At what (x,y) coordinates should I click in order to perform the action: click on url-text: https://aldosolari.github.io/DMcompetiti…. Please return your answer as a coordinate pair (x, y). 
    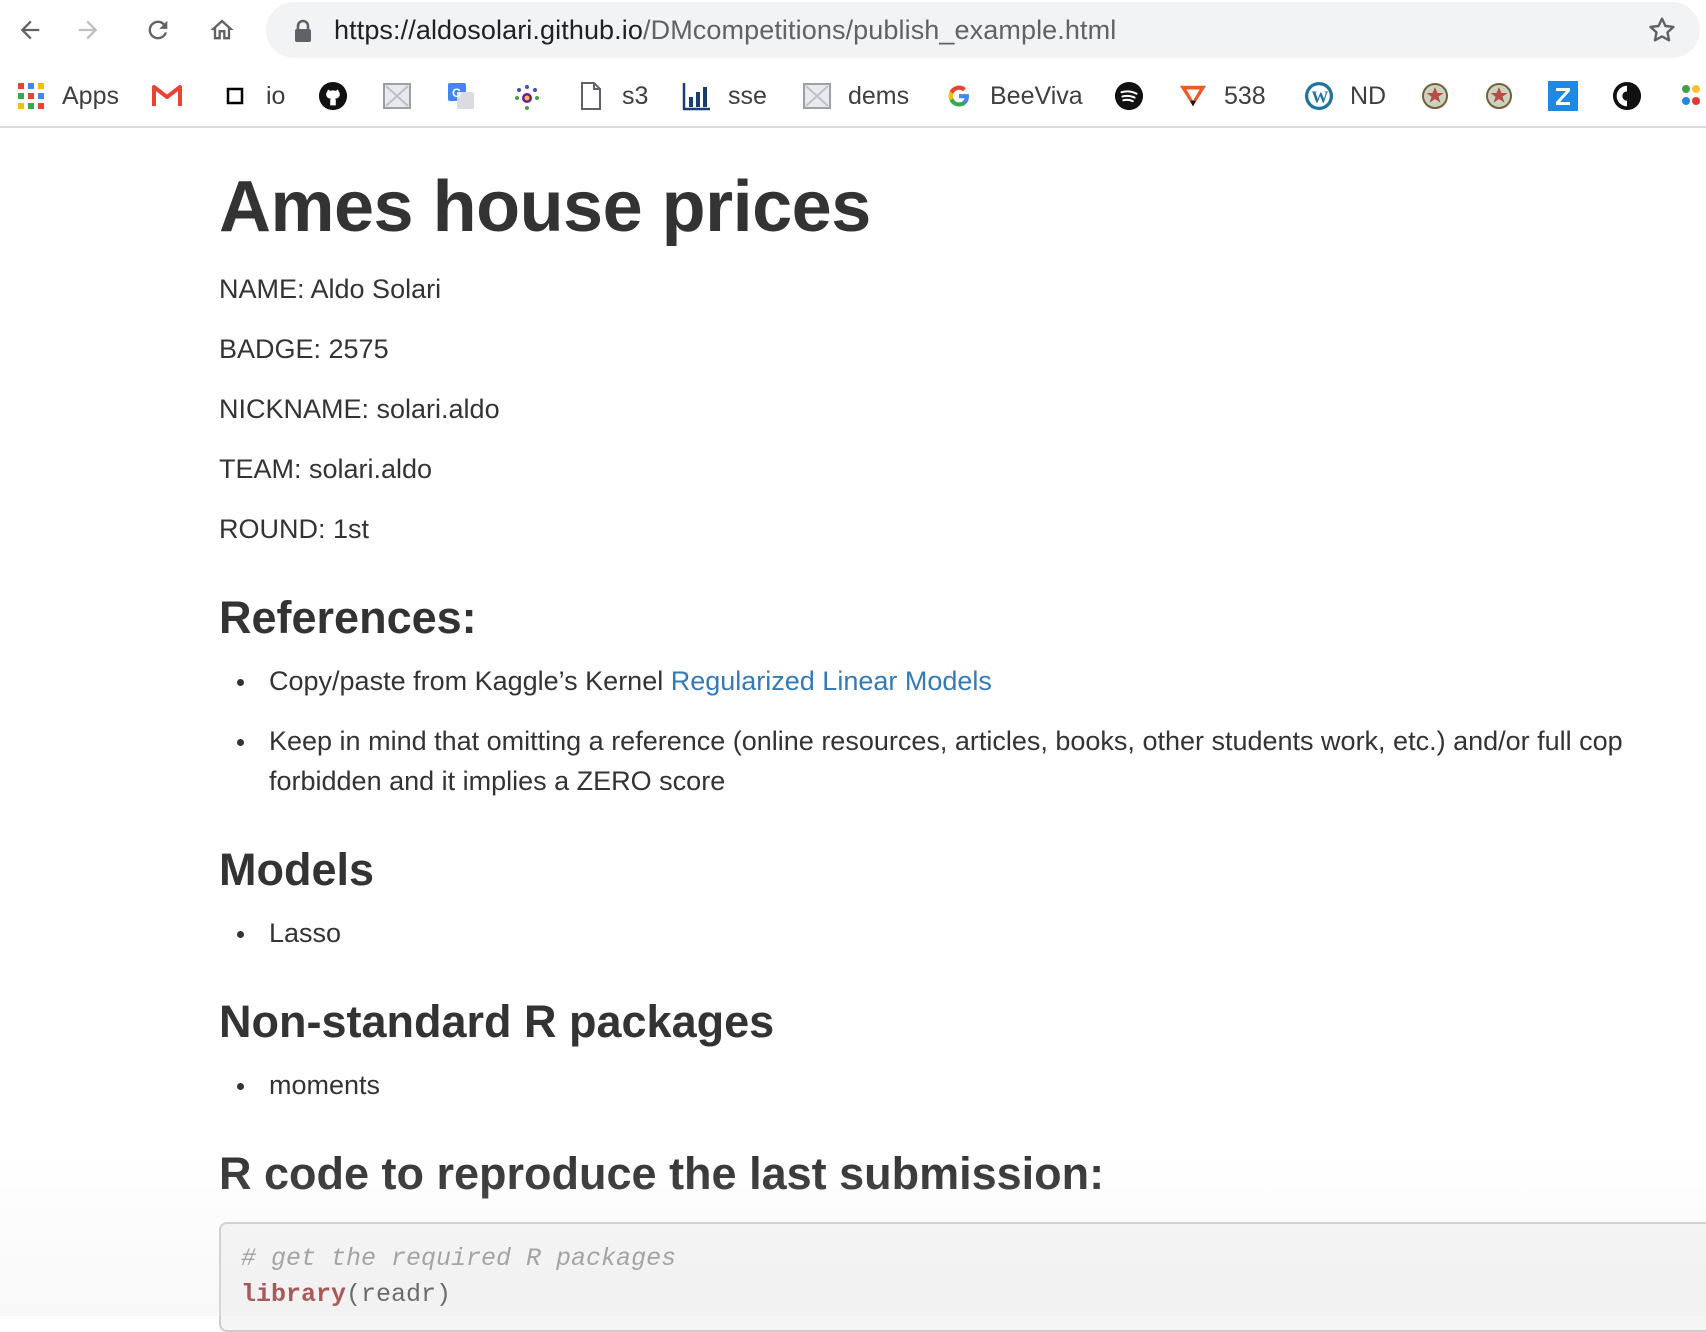
    Looking at the image, I should click on (725, 30).